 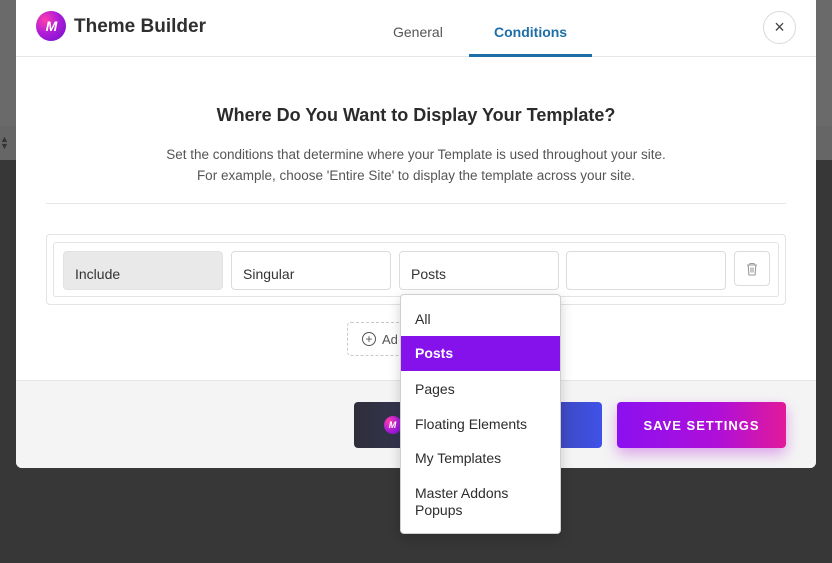 What do you see at coordinates (416, 203) in the screenshot?
I see `divider` at bounding box center [416, 203].